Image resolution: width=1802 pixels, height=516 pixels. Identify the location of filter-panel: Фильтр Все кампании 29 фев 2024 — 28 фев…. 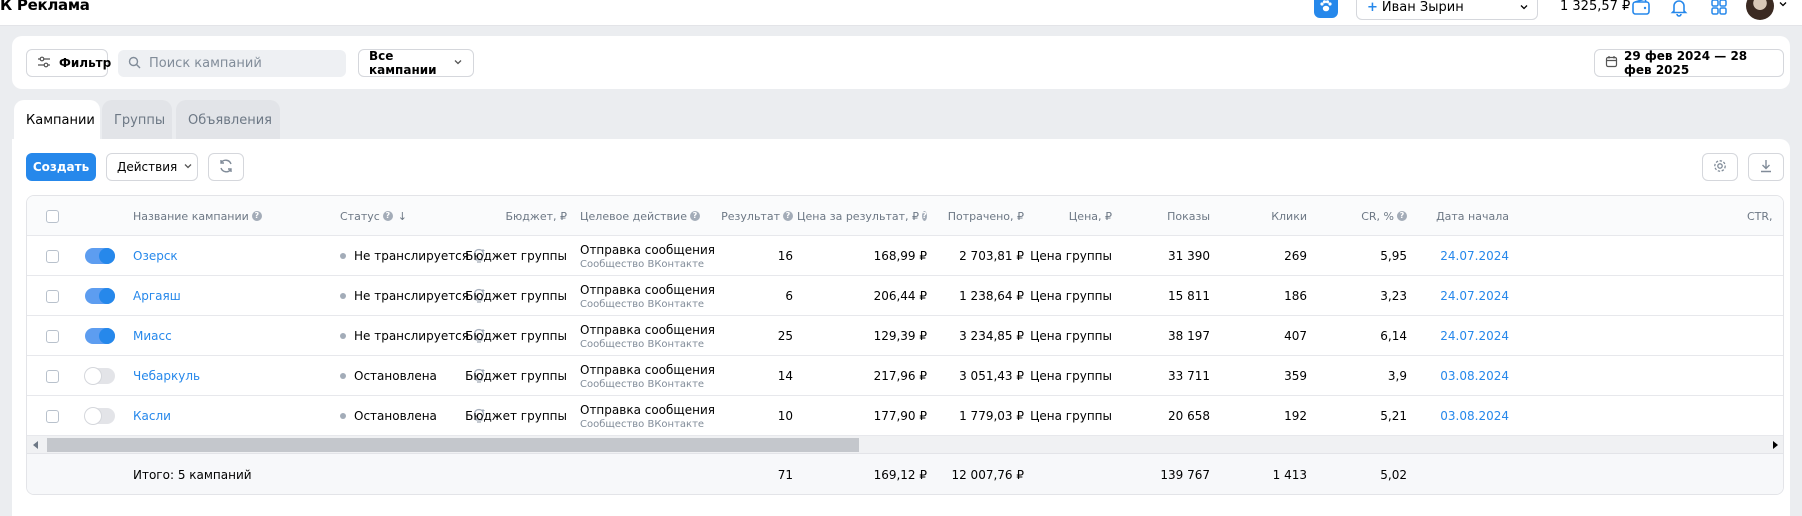
(901, 62).